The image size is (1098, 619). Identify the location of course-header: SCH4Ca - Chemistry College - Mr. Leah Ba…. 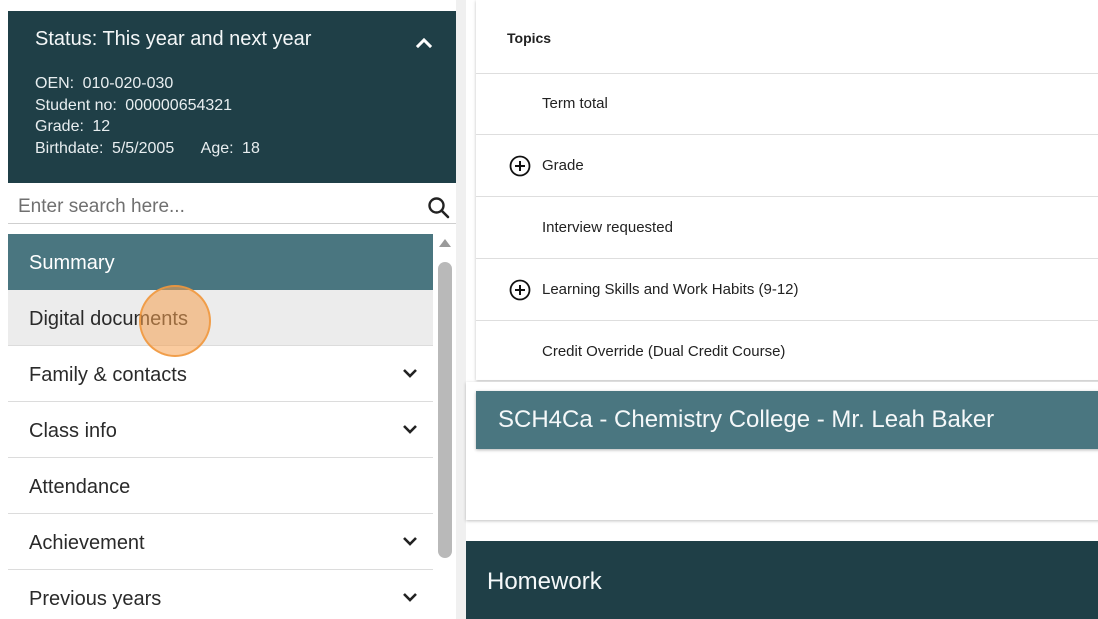
(787, 420).